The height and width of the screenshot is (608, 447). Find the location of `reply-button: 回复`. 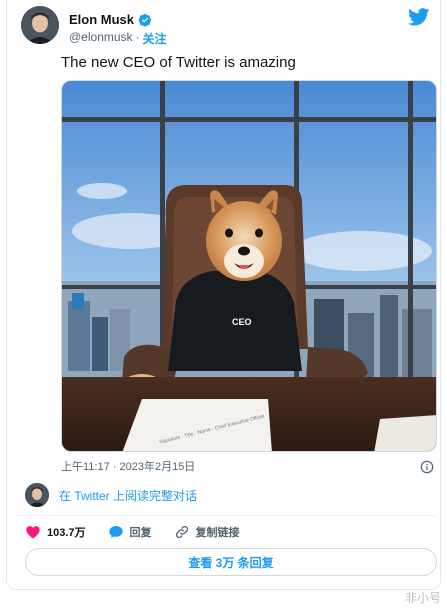

reply-button: 回复 is located at coordinates (130, 532).